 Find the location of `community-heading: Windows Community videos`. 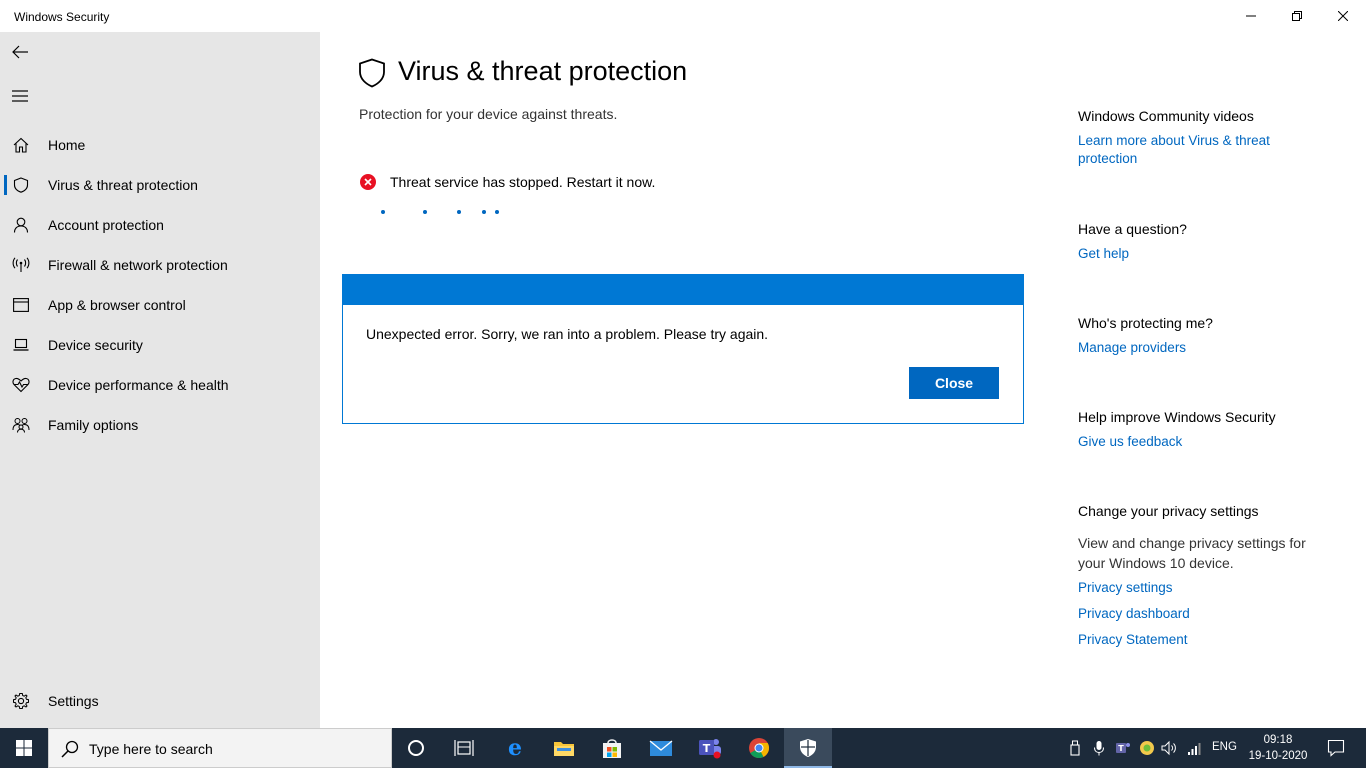

community-heading: Windows Community videos is located at coordinates (1166, 116).